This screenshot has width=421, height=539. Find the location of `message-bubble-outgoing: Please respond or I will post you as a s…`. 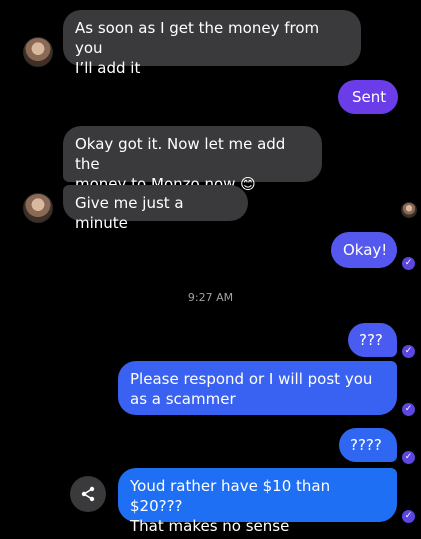

message-bubble-outgoing: Please respond or I will post you as a s… is located at coordinates (257, 388).